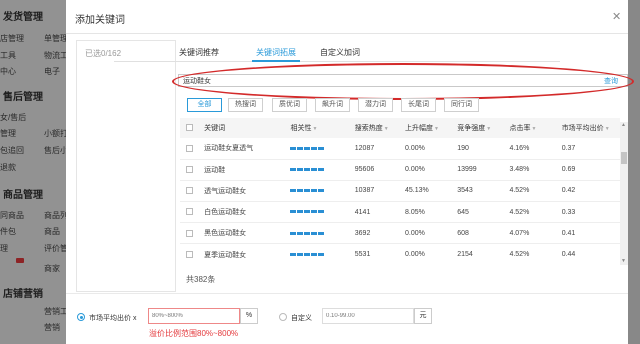 This screenshot has width=640, height=344. Describe the element at coordinates (215, 170) in the screenshot. I see `cell-keyword: 运动鞋` at that location.